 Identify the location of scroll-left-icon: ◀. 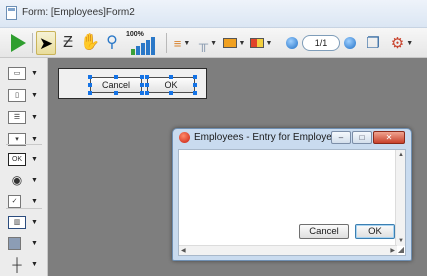
(183, 250).